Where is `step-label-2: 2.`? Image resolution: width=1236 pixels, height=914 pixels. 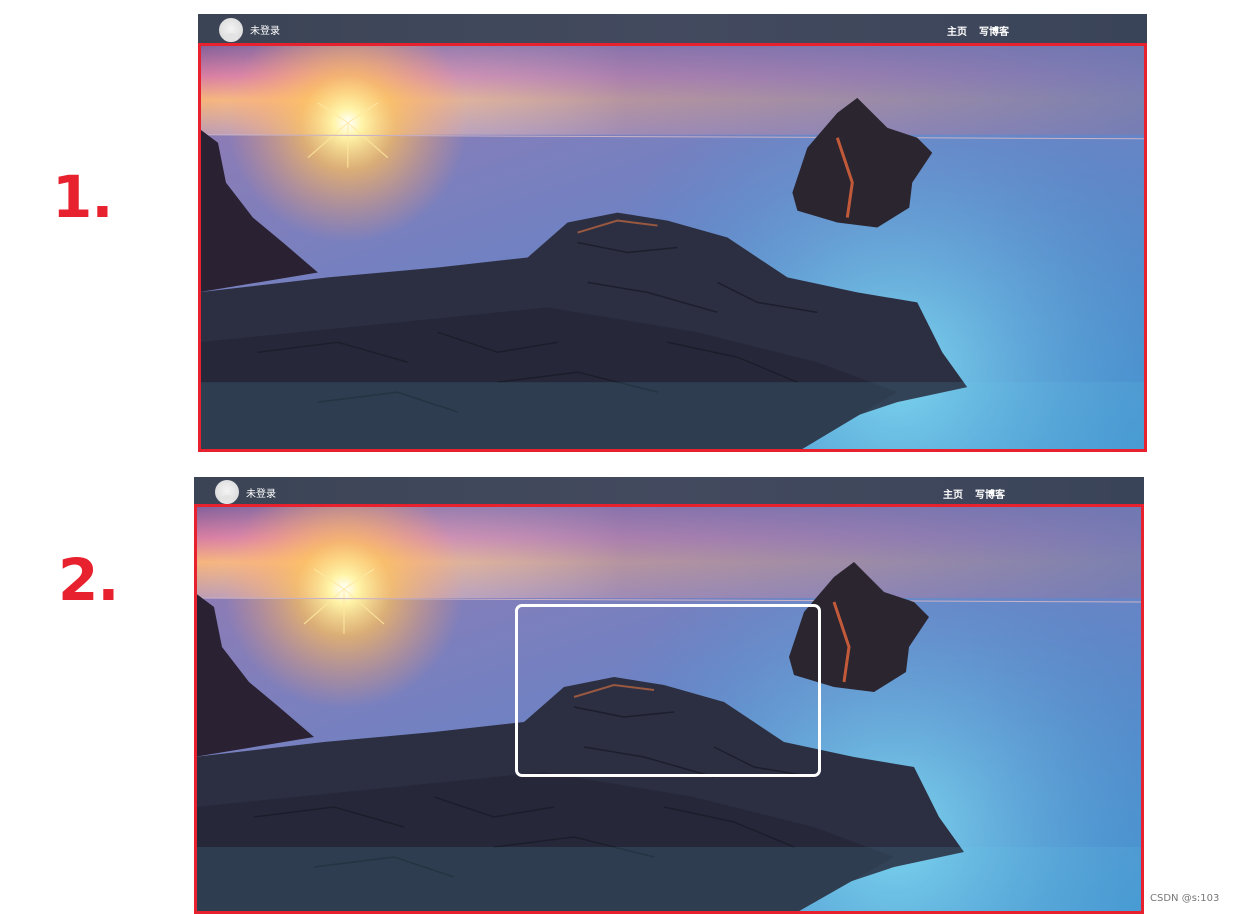 step-label-2: 2. is located at coordinates (88, 580).